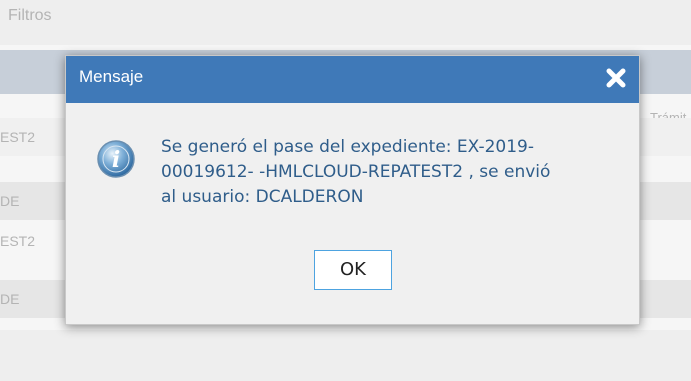 The height and width of the screenshot is (381, 691). Describe the element at coordinates (352, 79) in the screenshot. I see `dialog-header: Mensaje` at that location.